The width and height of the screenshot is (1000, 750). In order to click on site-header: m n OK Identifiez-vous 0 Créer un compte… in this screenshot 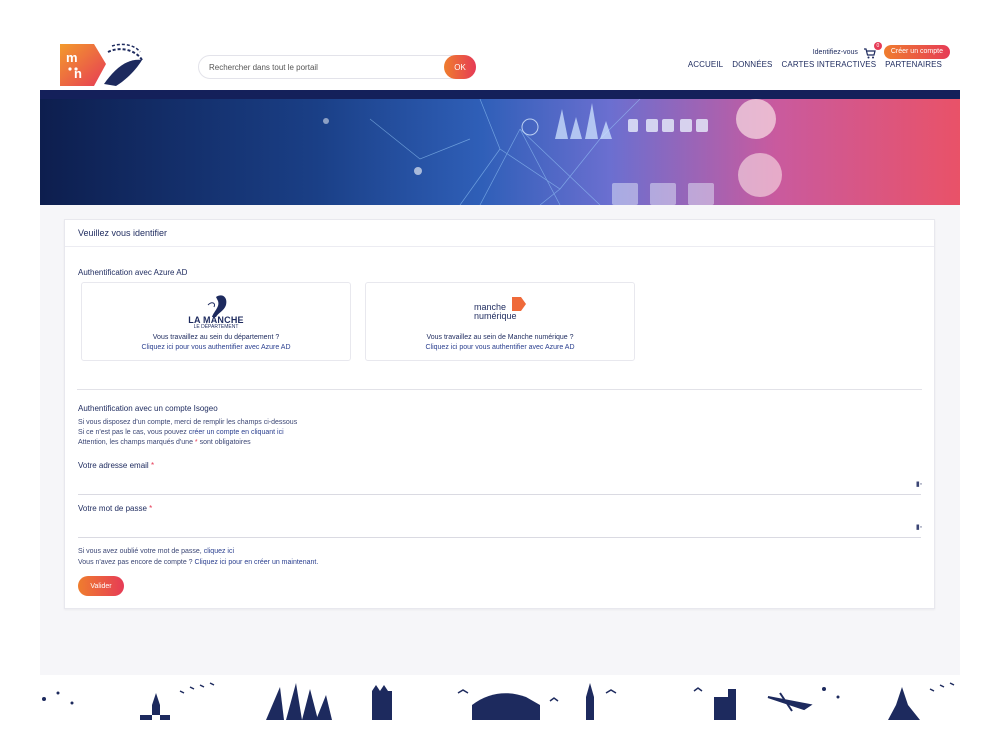, I will do `click(500, 60)`.